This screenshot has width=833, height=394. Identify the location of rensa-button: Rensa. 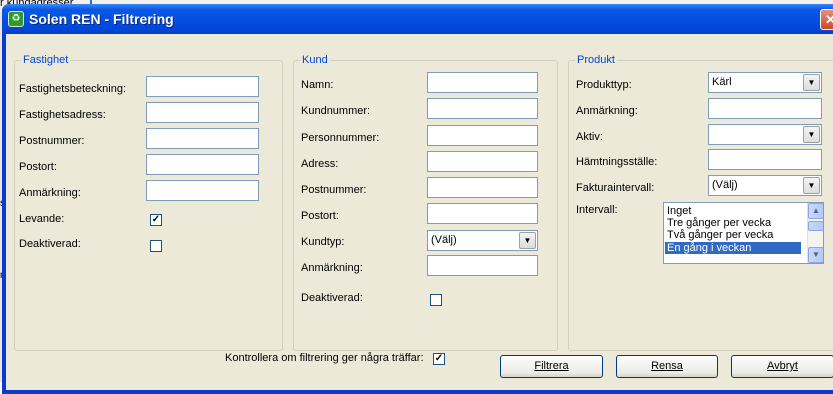
(667, 366).